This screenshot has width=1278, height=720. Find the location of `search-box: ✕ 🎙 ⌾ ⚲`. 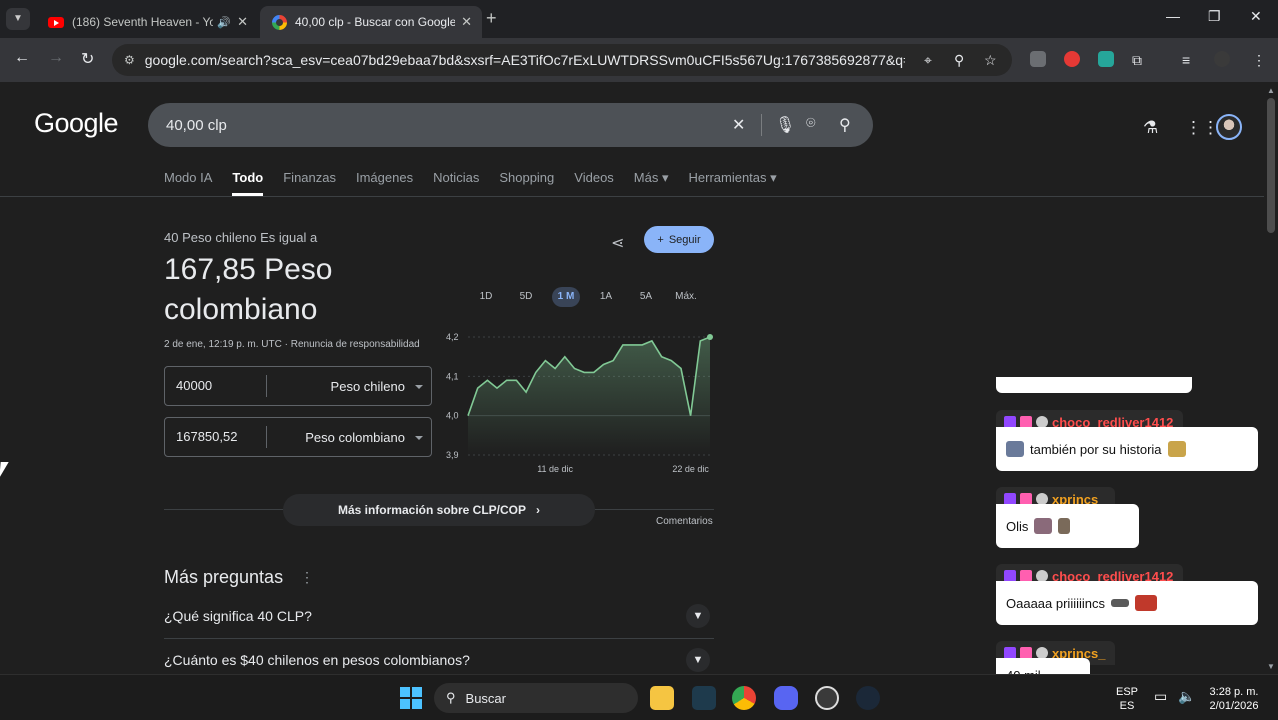

search-box: ✕ 🎙 ⌾ ⚲ is located at coordinates (510, 125).